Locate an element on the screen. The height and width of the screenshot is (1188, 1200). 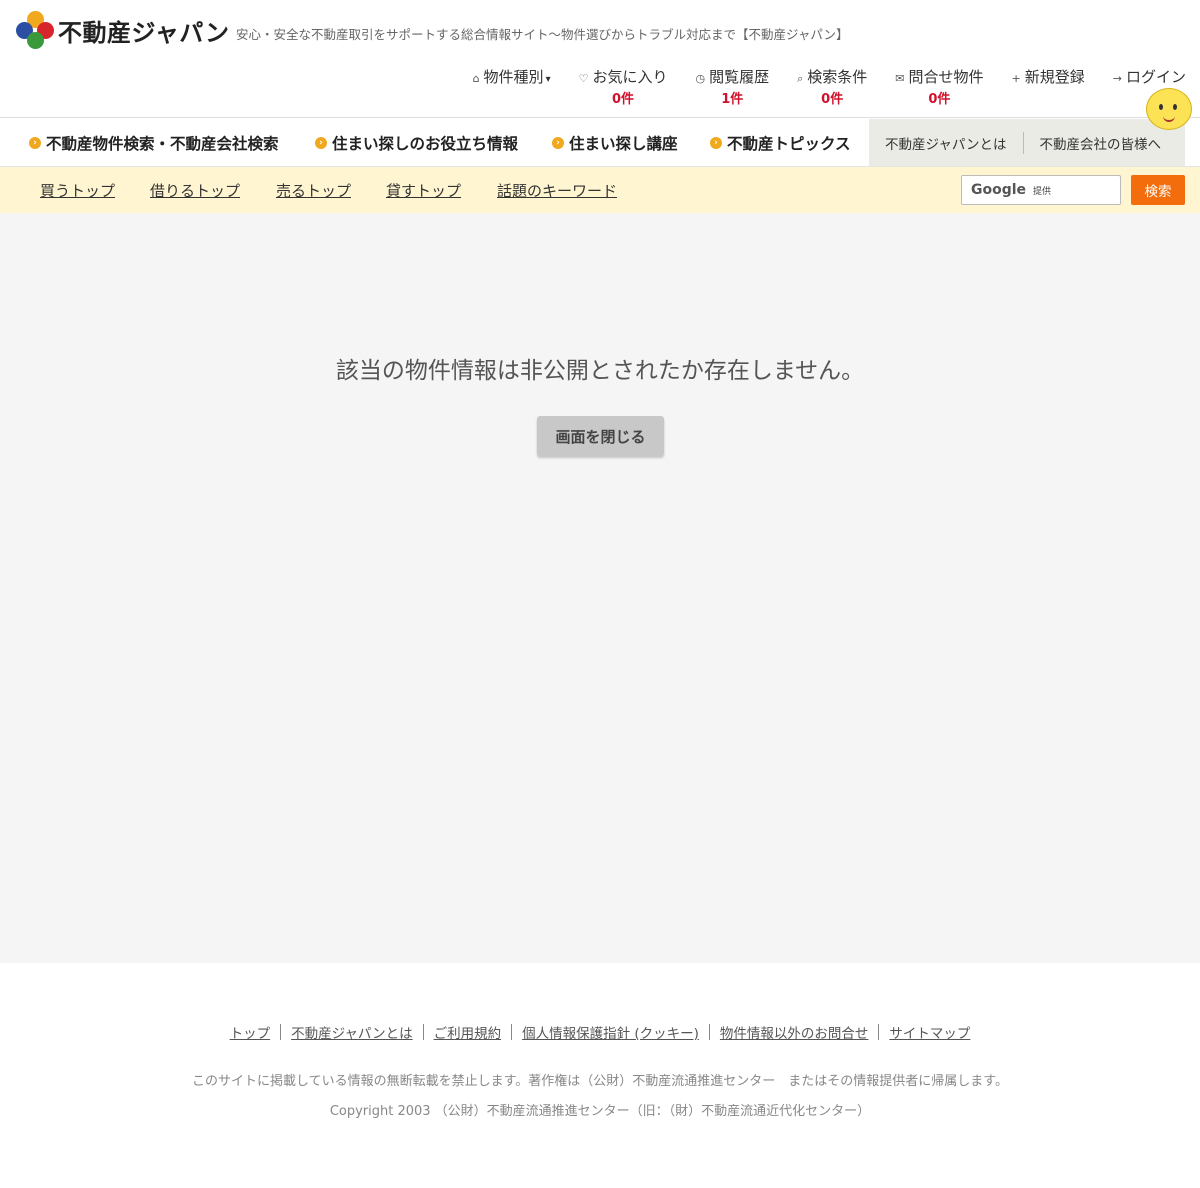
util-label: ログイン is located at coordinates (1155, 77).